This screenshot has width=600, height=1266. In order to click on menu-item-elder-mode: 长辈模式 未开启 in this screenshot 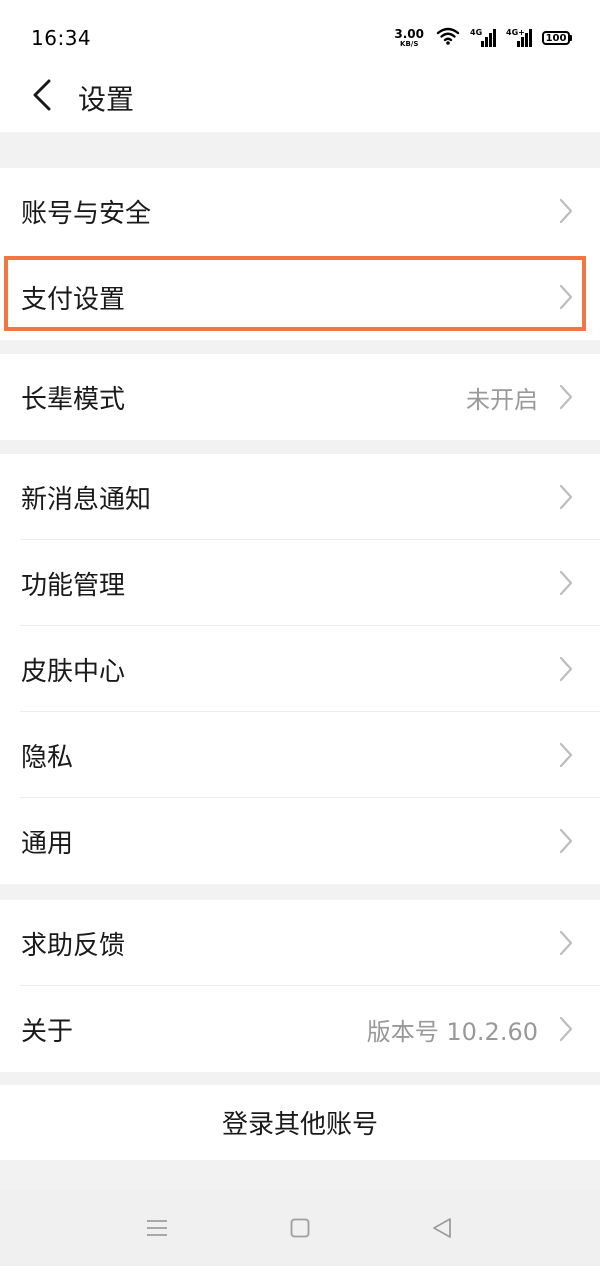, I will do `click(300, 397)`.